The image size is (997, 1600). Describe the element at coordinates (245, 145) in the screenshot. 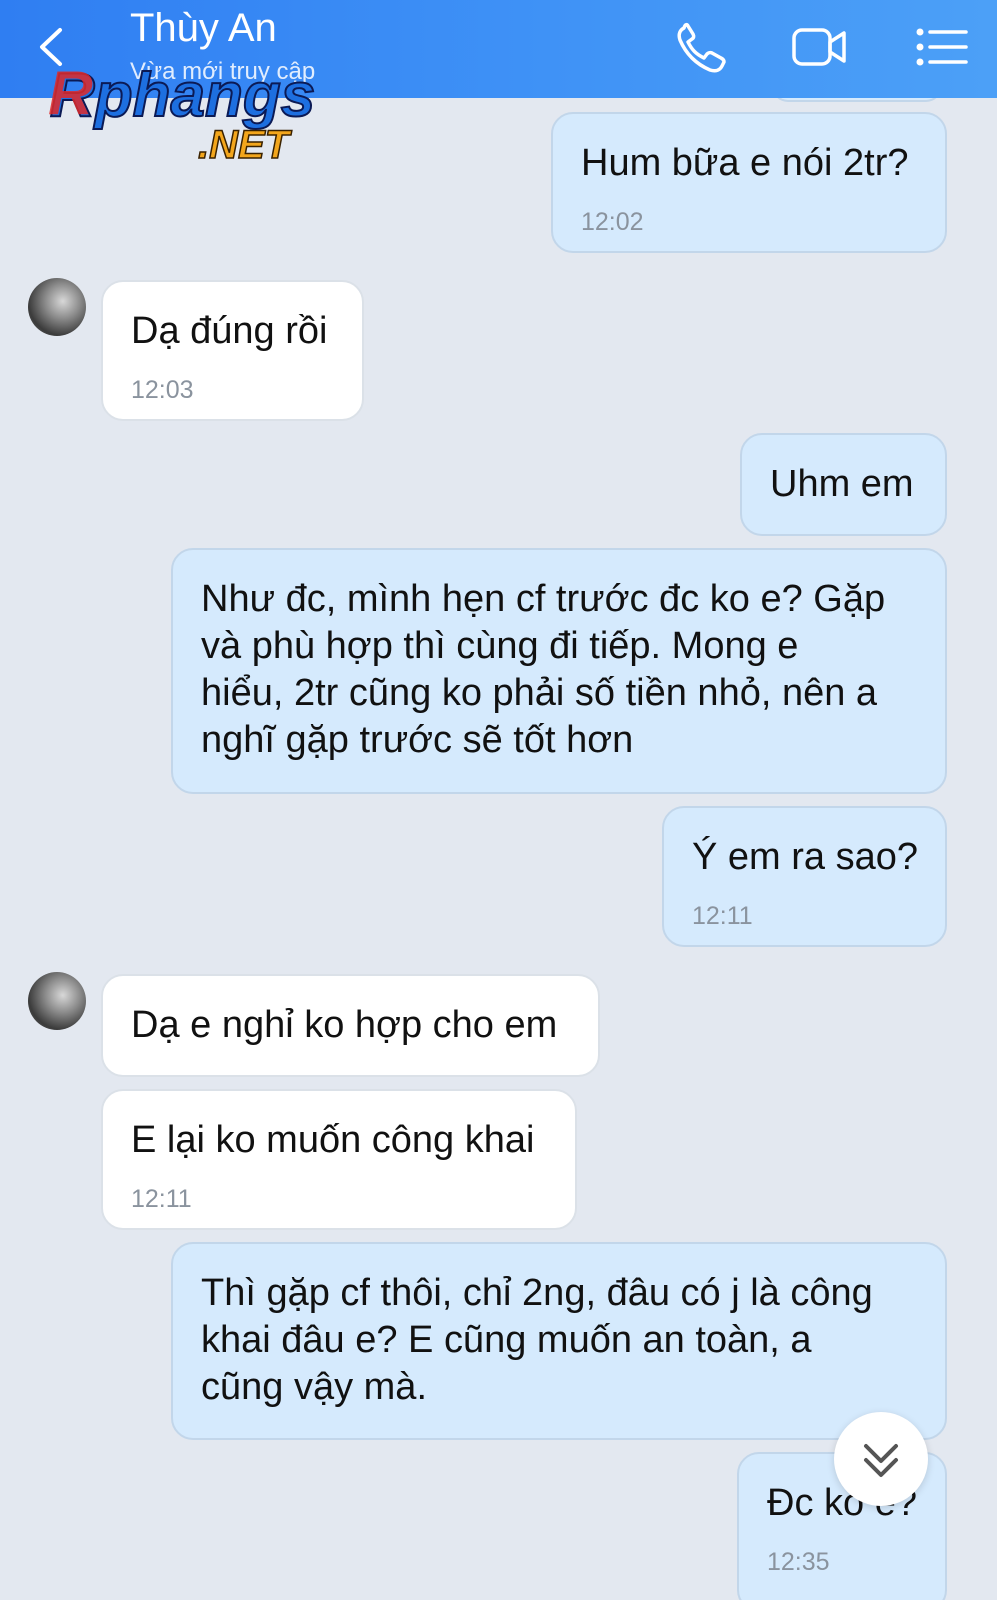

I see `svg-text: .NET` at that location.